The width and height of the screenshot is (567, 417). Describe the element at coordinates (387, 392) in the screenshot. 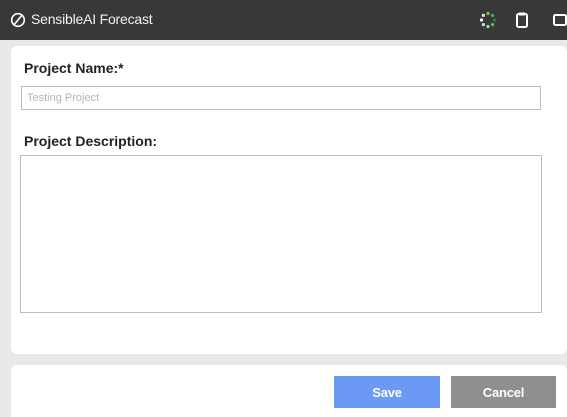

I see `save-button: Save` at that location.